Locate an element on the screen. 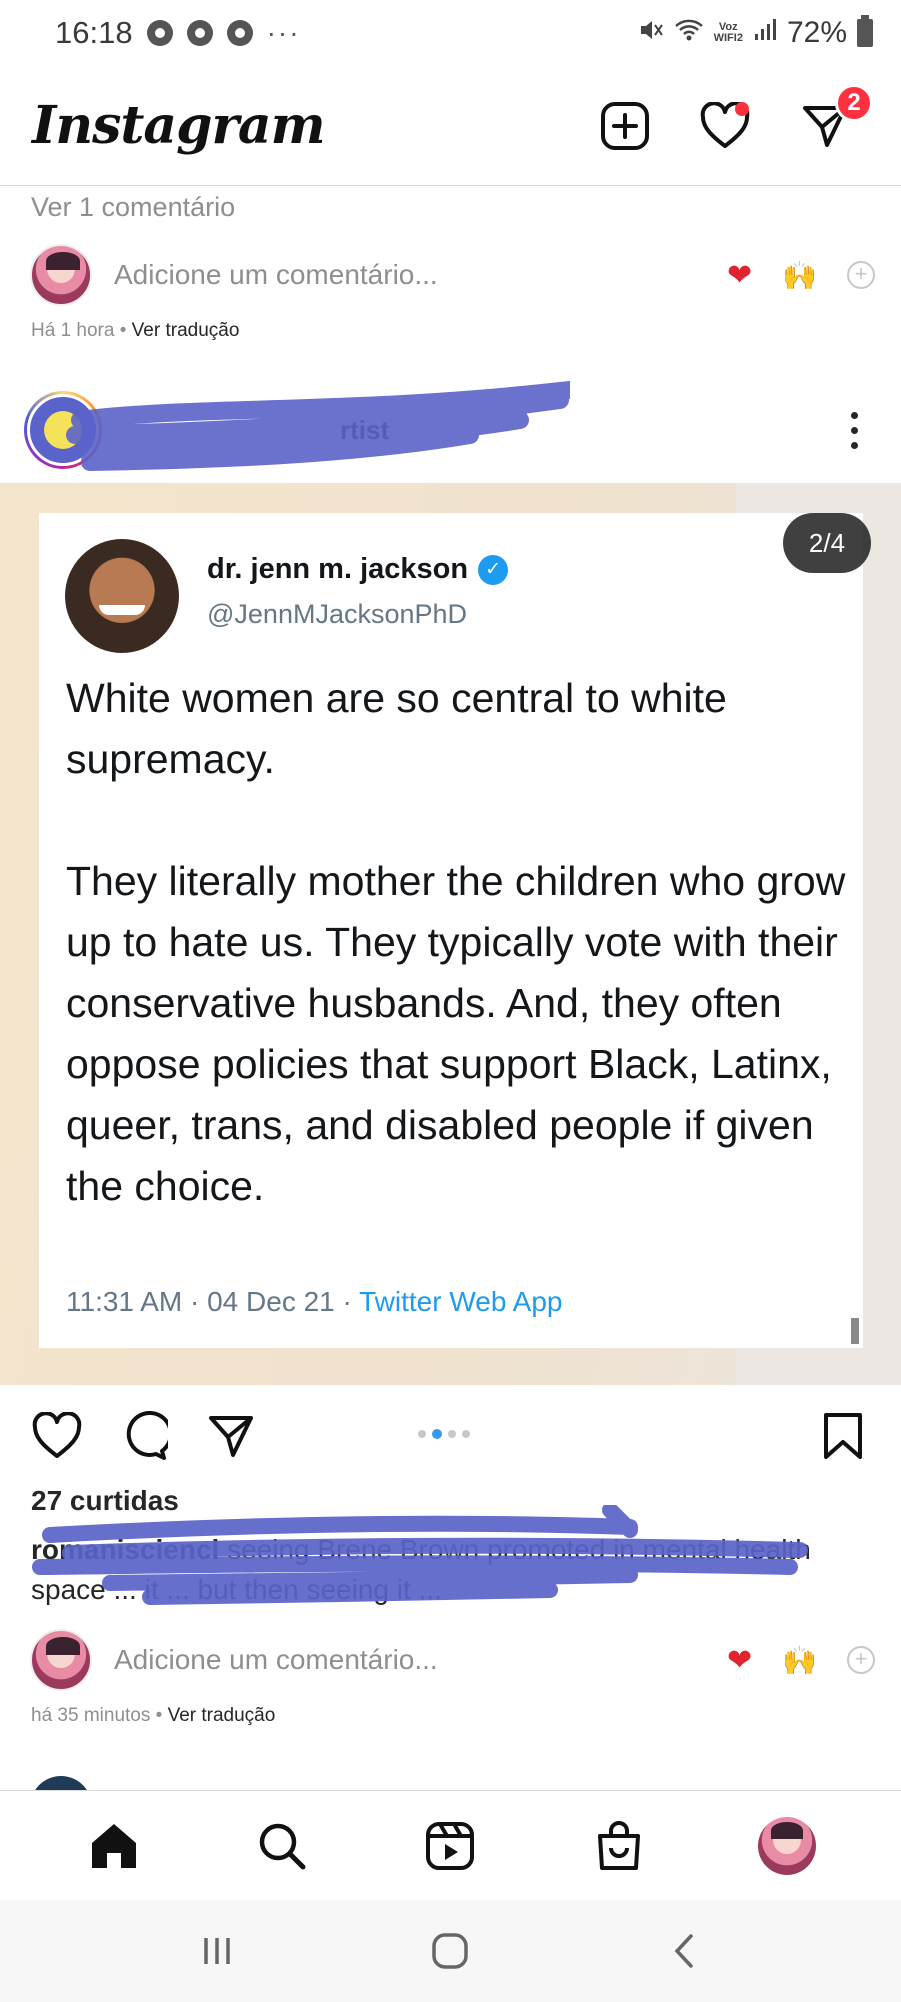  save-button is located at coordinates (843, 1436).